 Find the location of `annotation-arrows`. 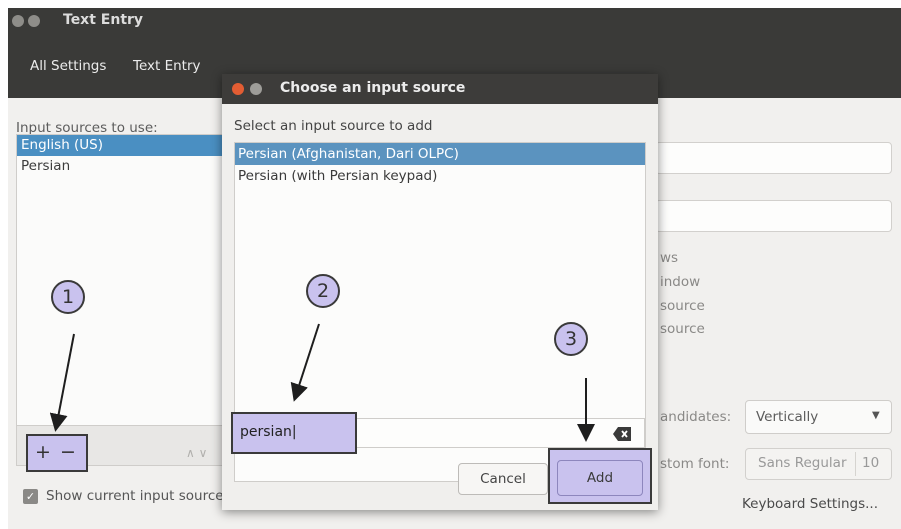

annotation-arrows is located at coordinates (322, 382).